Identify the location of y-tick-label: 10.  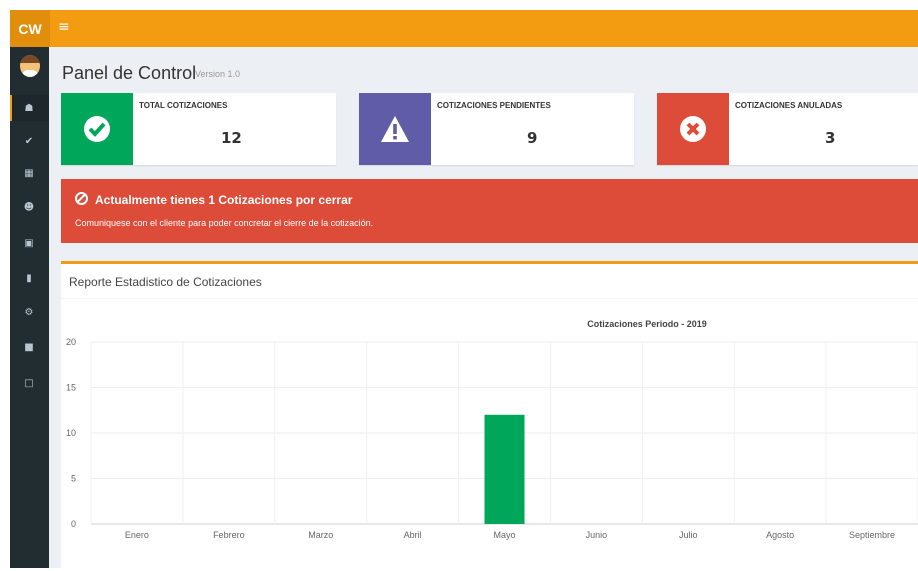
(71, 433).